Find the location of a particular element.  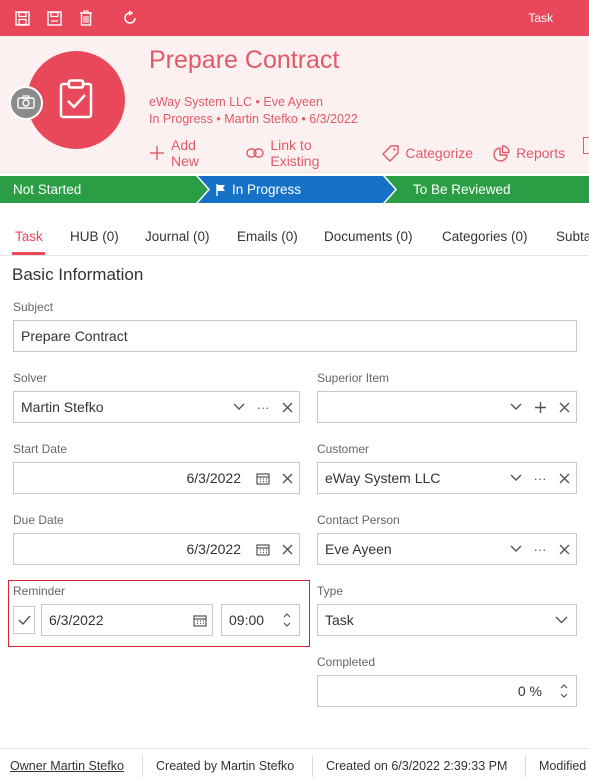

tab-subtasks: Subta is located at coordinates (572, 236).